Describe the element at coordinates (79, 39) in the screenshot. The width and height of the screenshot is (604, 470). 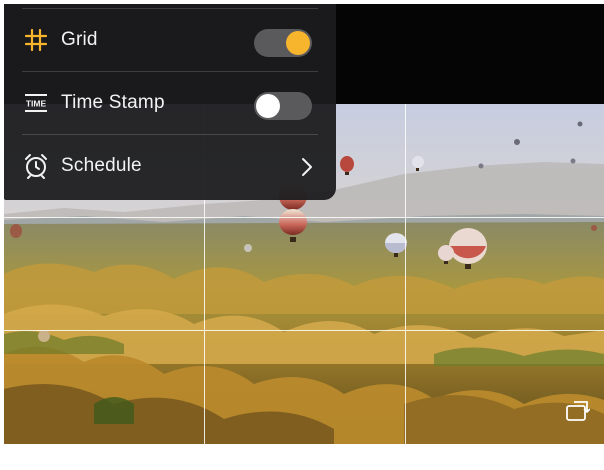
I see `grid-label: Grid` at that location.